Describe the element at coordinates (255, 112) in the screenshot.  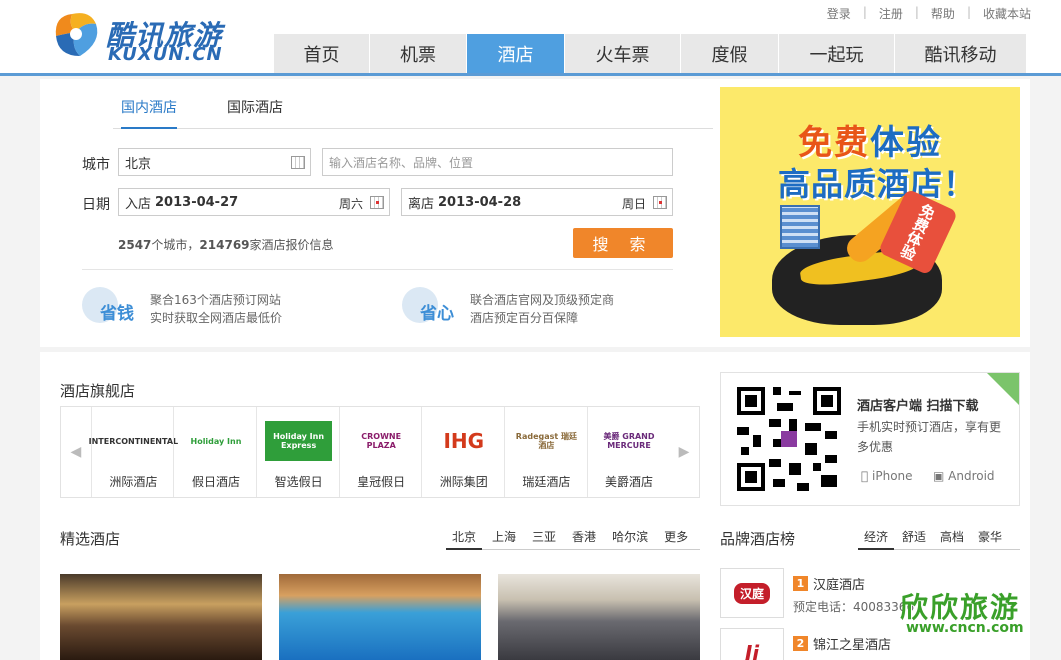
I see `tab-international-hotels: 国际酒店` at that location.